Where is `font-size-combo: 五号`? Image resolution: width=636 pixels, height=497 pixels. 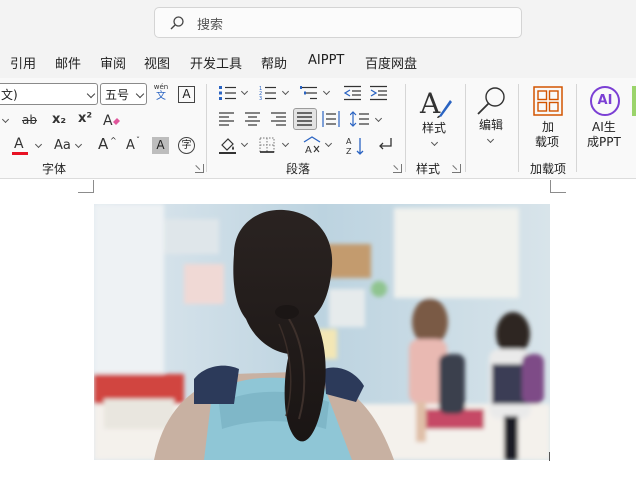
font-size-combo: 五号 is located at coordinates (123, 94).